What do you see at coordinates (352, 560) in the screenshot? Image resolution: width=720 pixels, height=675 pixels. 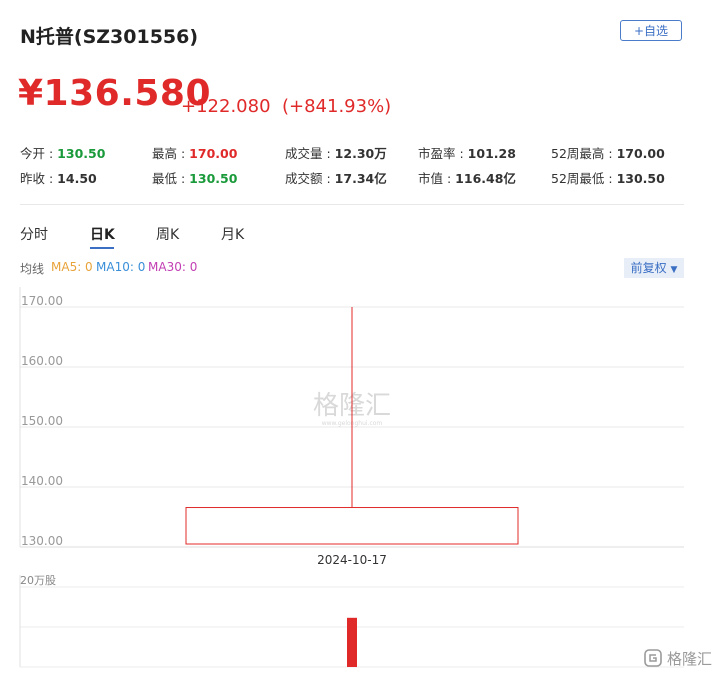 I see `x-tick-label: 2024-10-17` at bounding box center [352, 560].